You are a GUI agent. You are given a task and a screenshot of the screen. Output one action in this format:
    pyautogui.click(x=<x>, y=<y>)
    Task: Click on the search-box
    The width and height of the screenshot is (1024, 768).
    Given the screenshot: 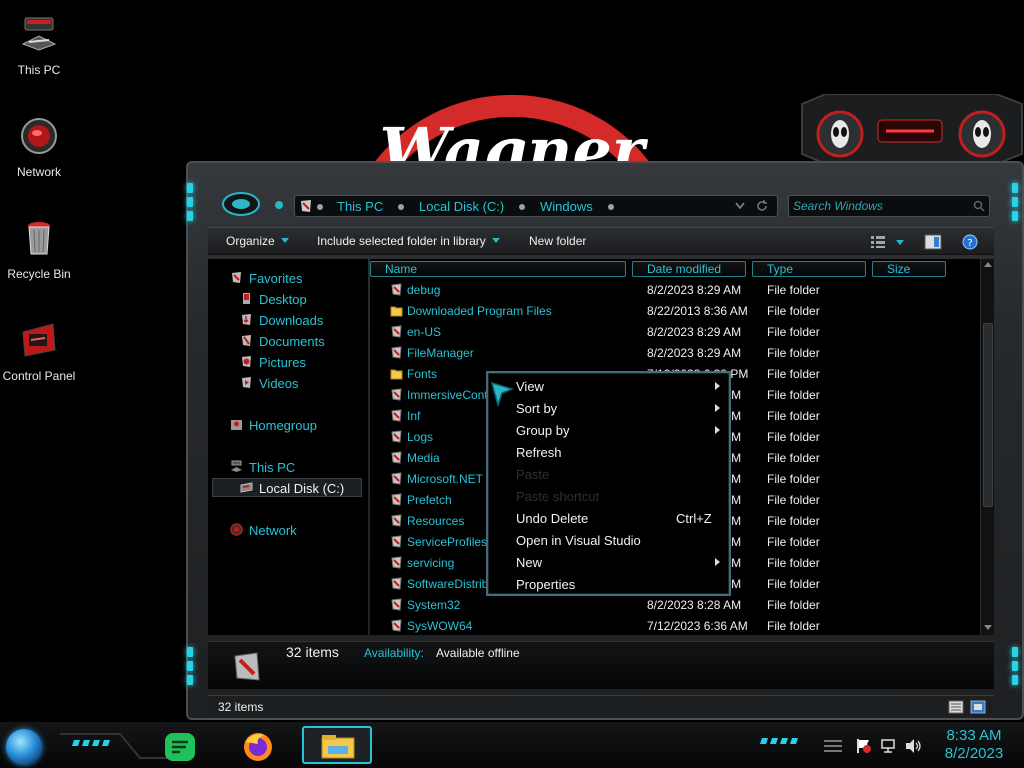 What is the action you would take?
    pyautogui.click(x=889, y=206)
    